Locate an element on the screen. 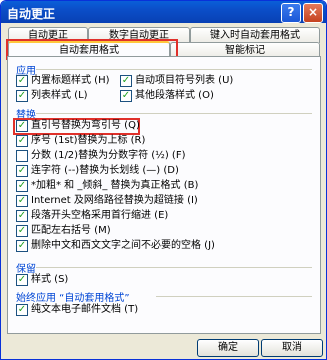  title-bar: 自动更正 ? × is located at coordinates (163, 12).